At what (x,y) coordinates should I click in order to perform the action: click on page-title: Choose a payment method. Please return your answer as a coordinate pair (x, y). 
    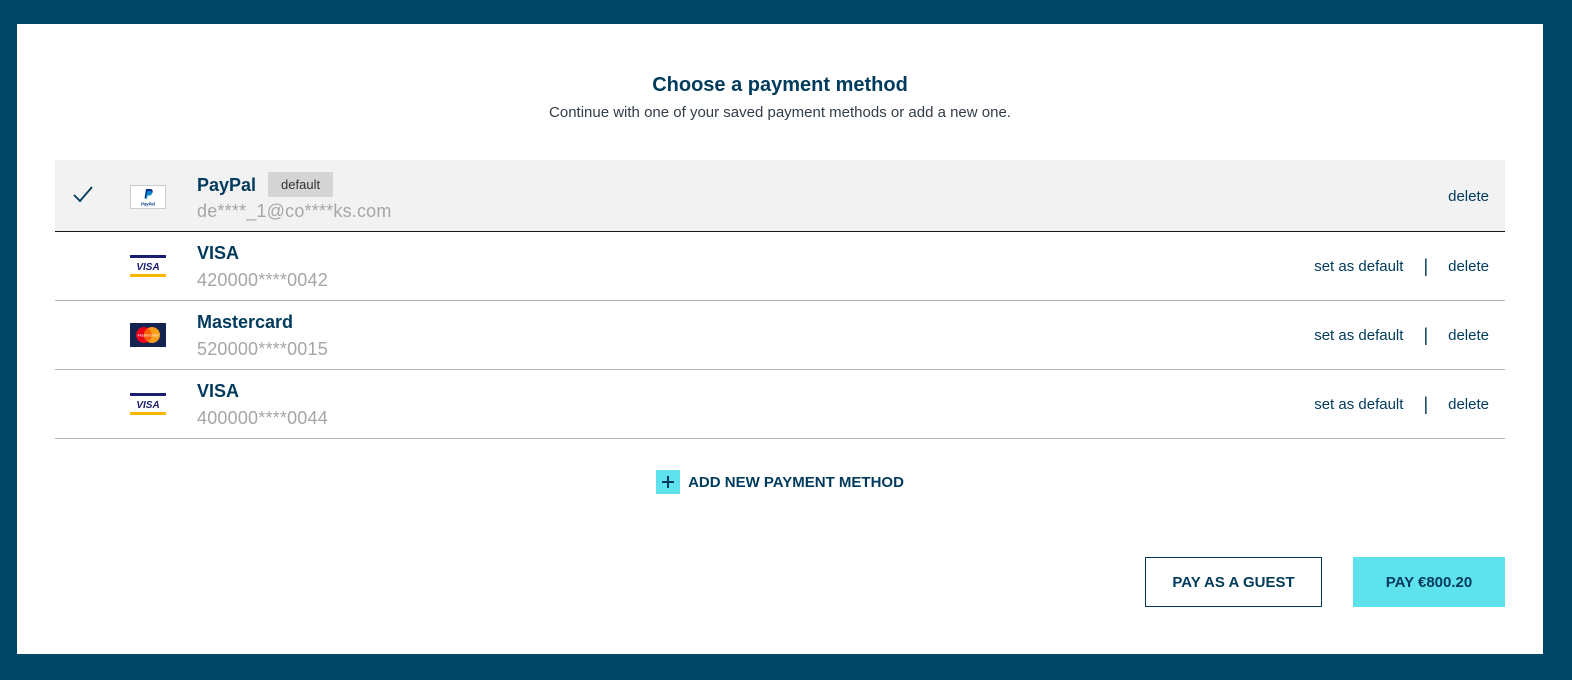
    Looking at the image, I should click on (780, 85).